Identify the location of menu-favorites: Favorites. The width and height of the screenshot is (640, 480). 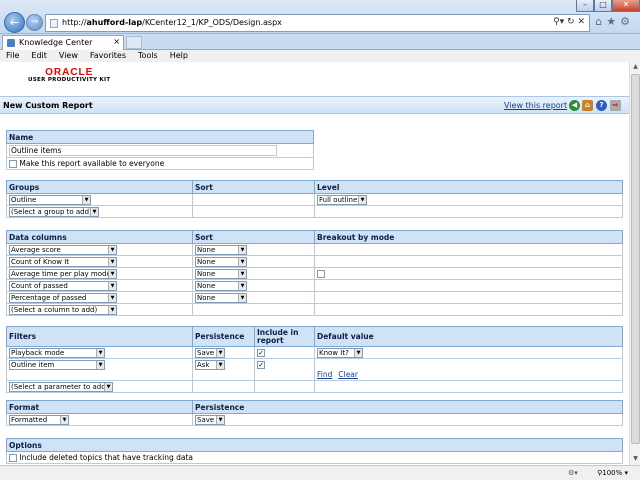
(108, 56).